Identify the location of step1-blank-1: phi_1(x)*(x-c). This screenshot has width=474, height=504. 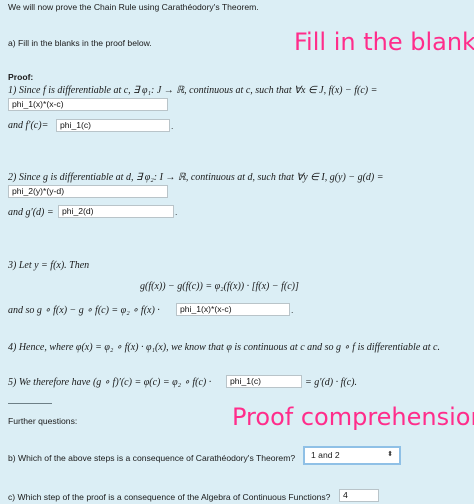
(88, 104).